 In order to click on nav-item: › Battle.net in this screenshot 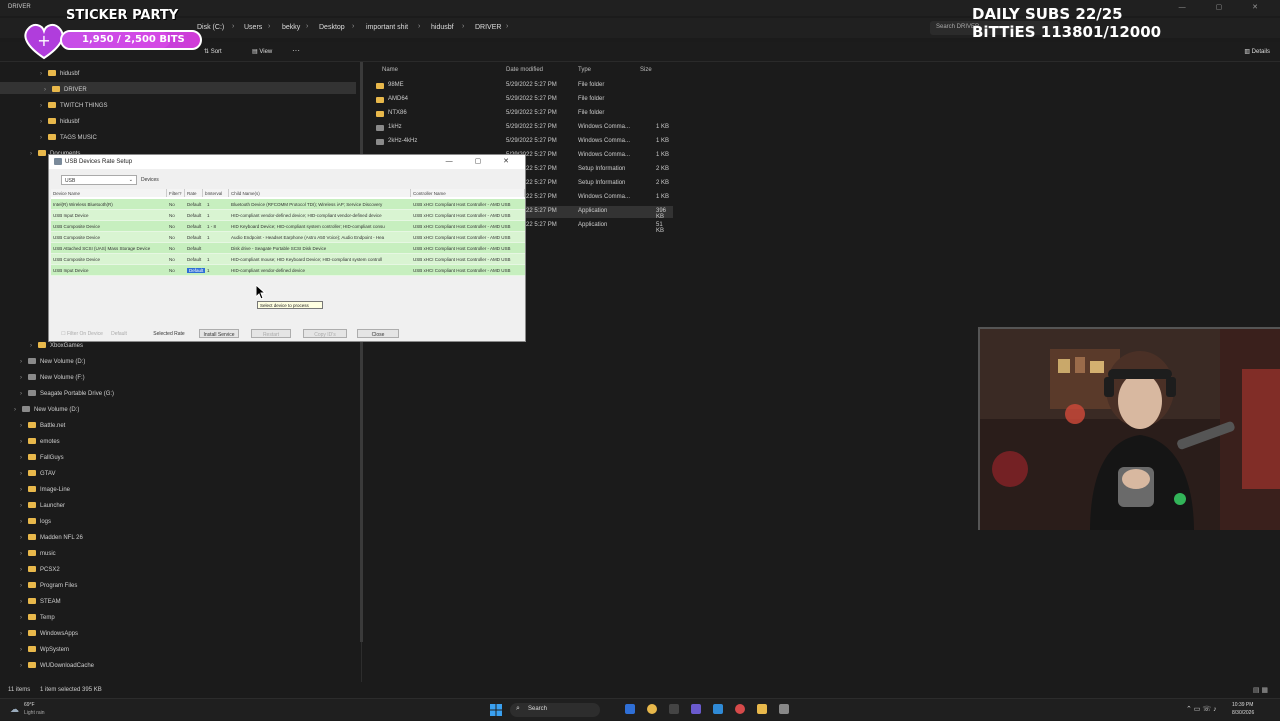, I will do `click(42, 425)`.